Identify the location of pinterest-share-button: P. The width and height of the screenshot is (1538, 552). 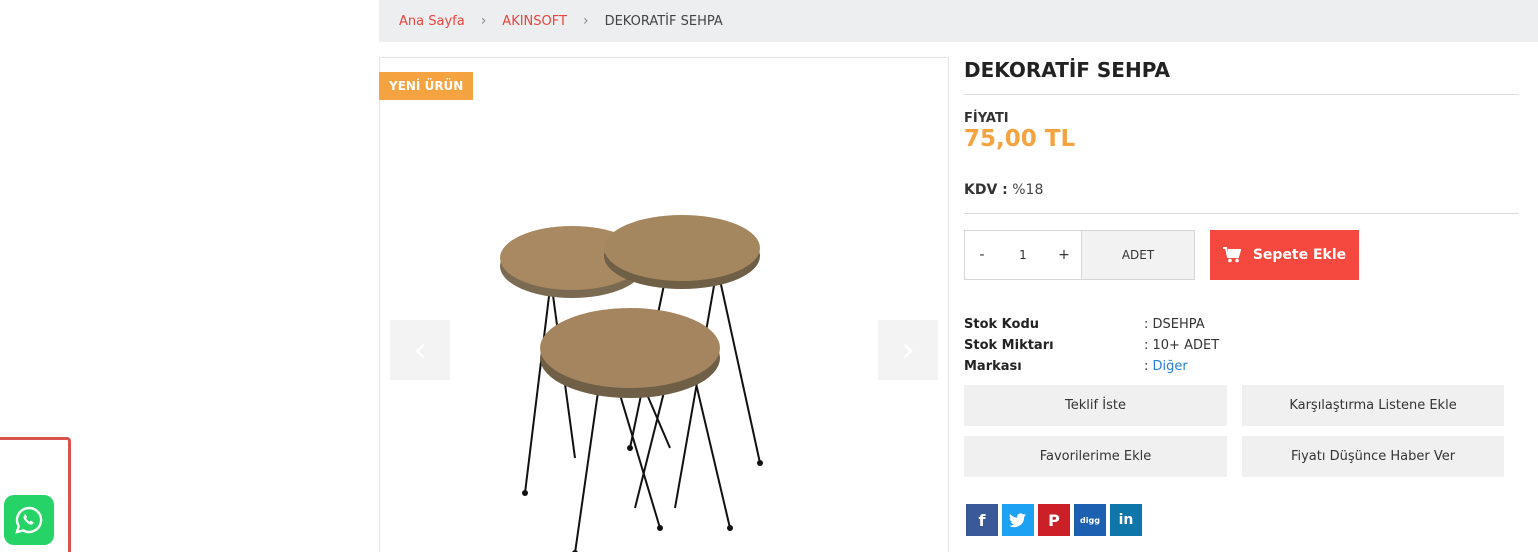
(1054, 520).